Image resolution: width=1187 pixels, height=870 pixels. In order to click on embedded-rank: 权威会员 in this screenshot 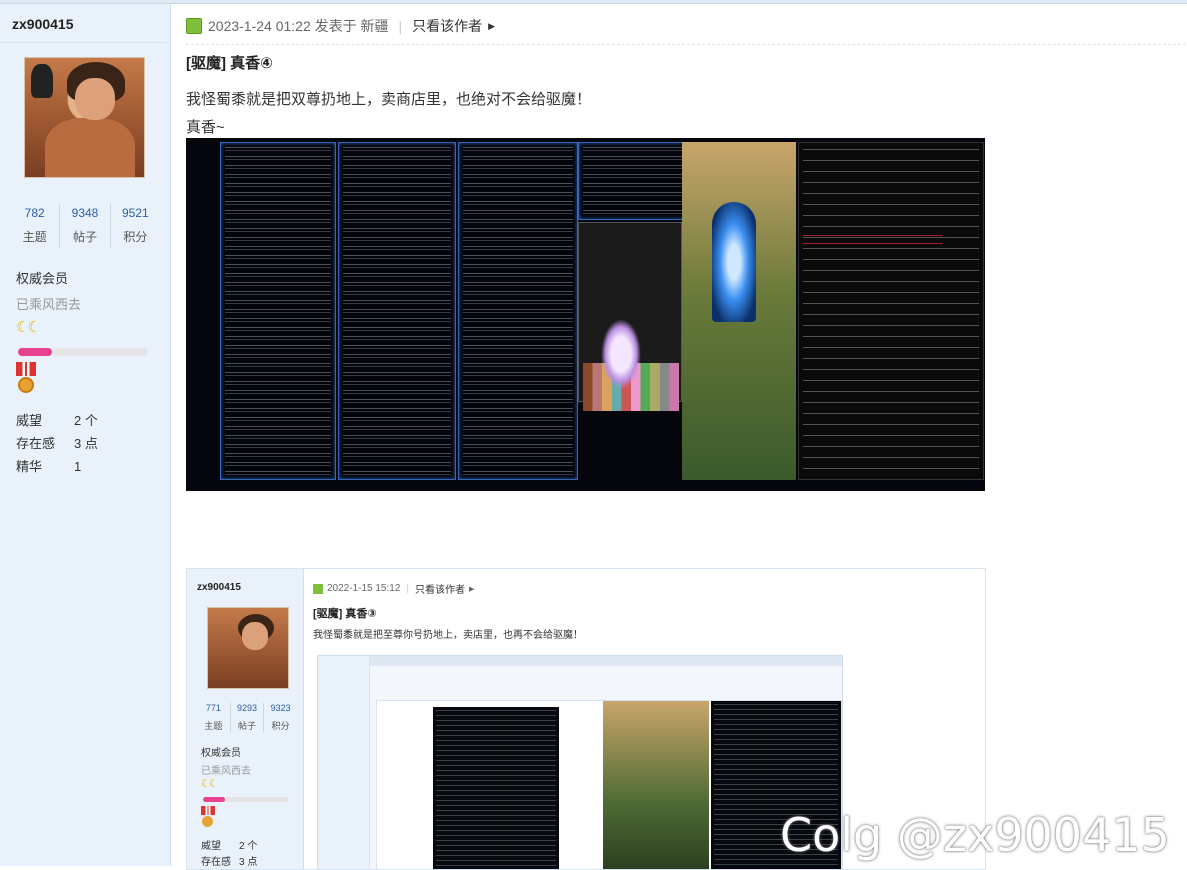, I will do `click(221, 753)`.